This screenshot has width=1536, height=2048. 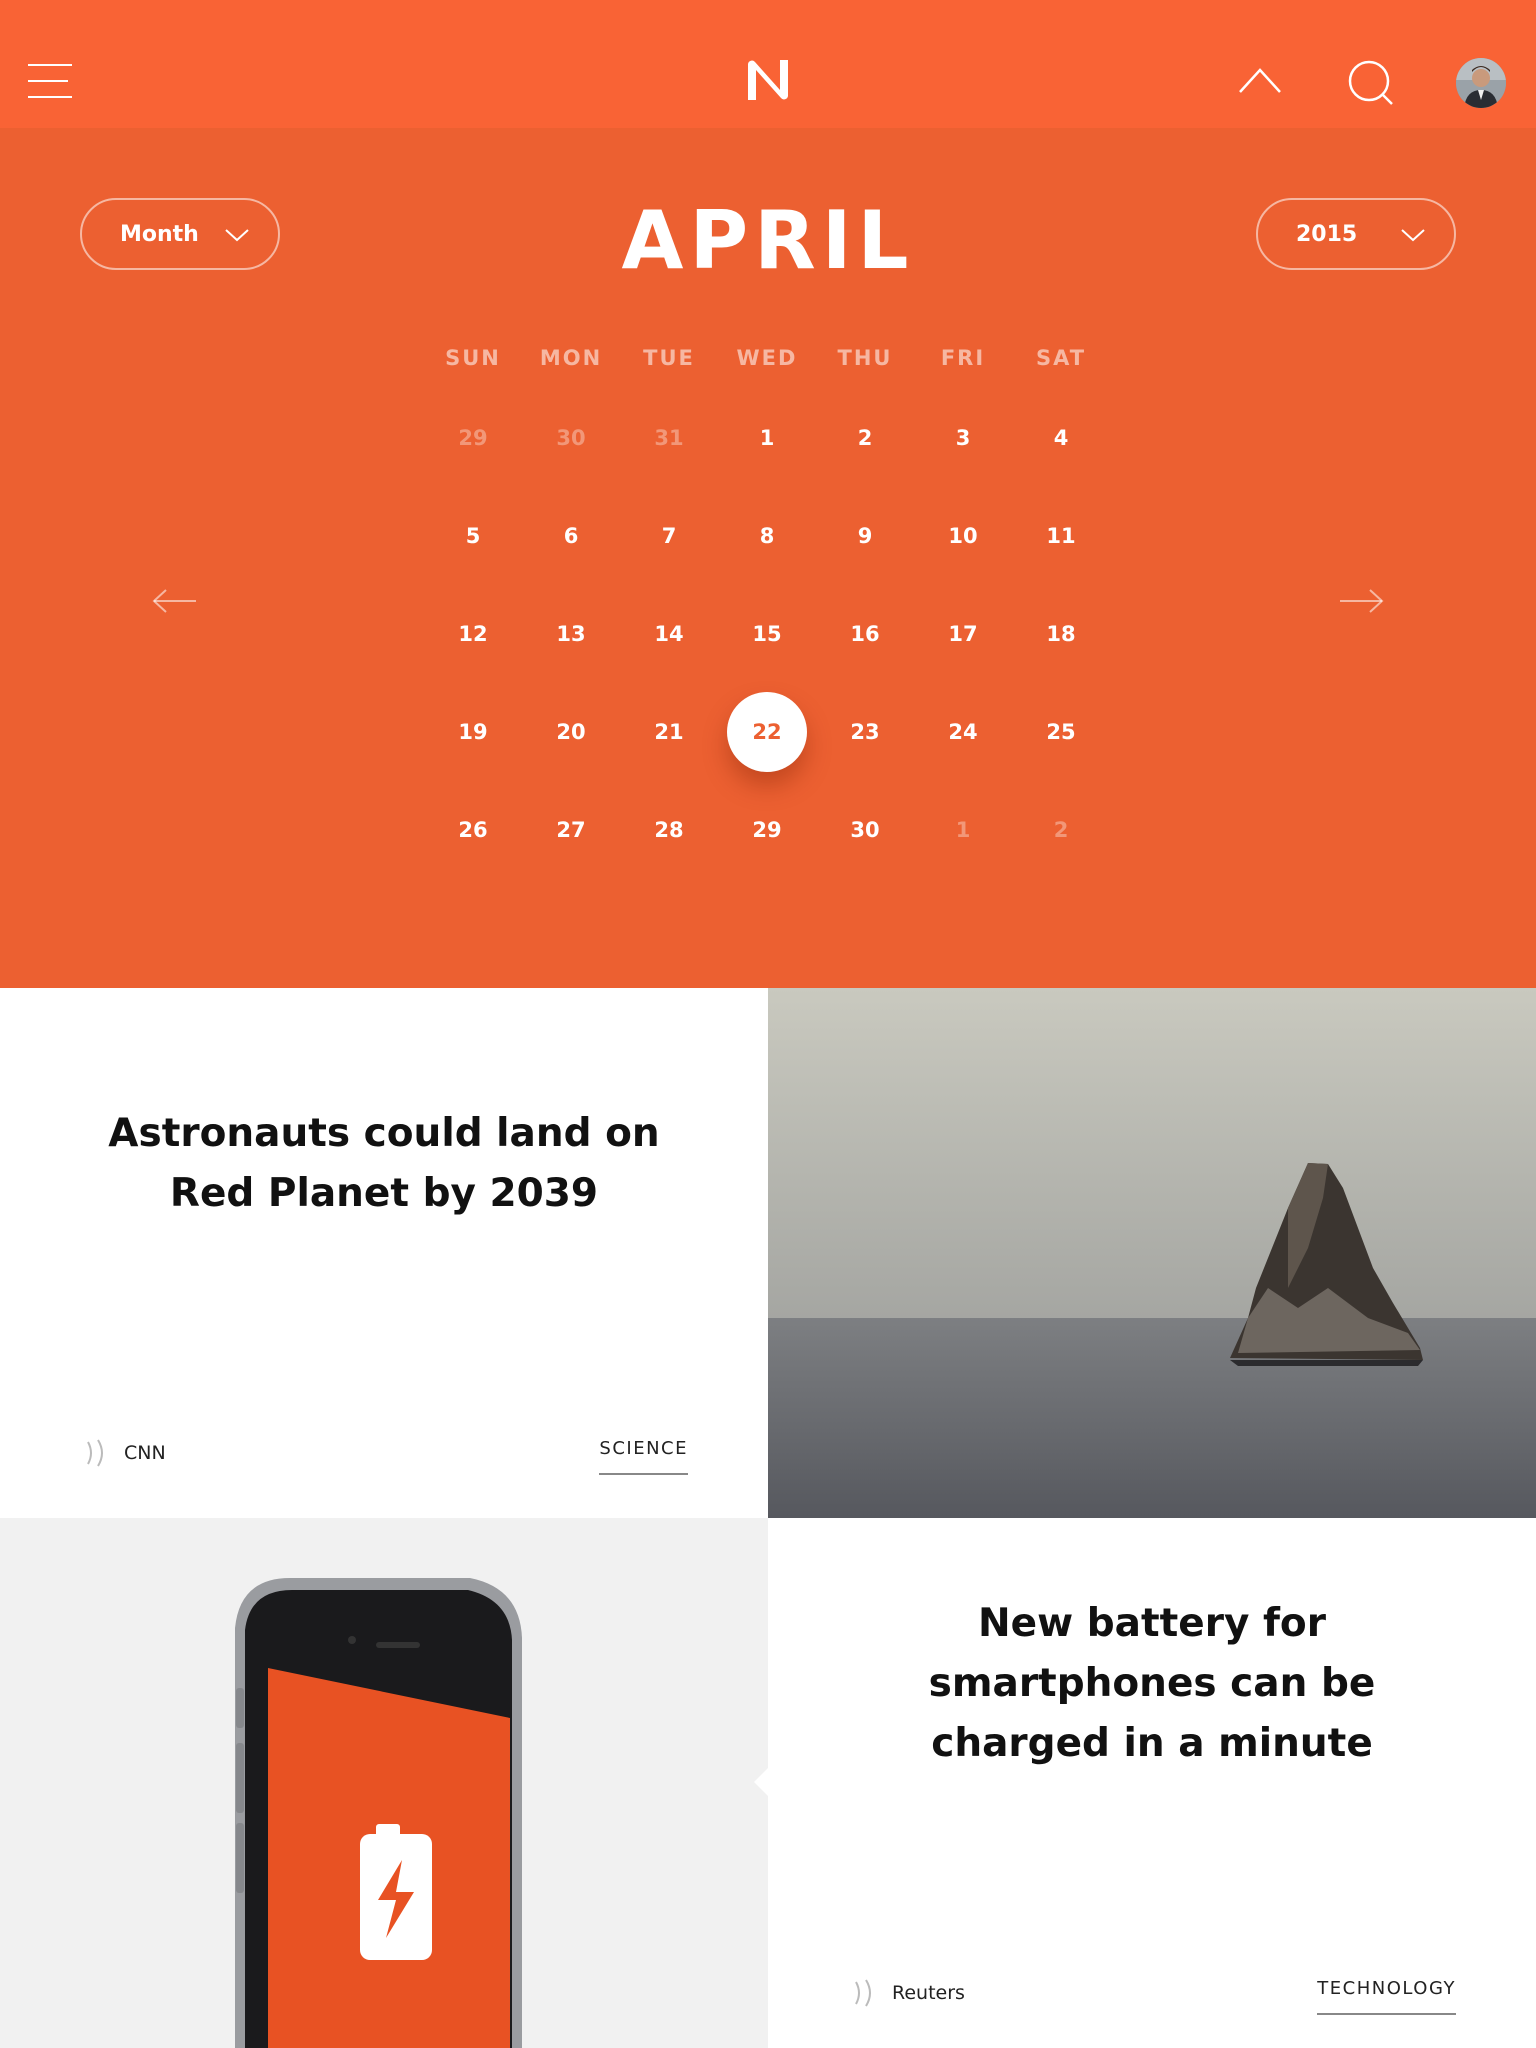 What do you see at coordinates (767, 732) in the screenshot?
I see `day-cell-selected: 22` at bounding box center [767, 732].